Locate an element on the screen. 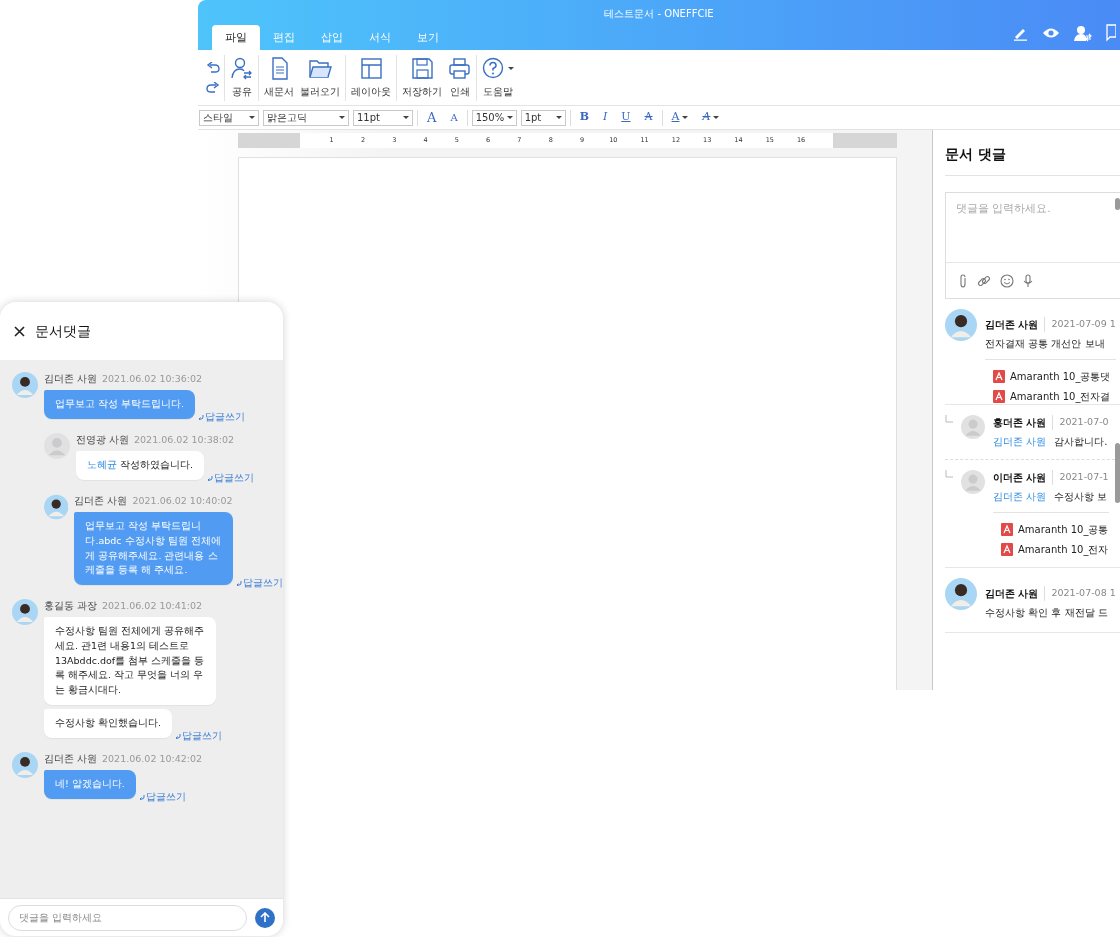 The width and height of the screenshot is (1120, 937). dropdown: 11pt is located at coordinates (383, 117).